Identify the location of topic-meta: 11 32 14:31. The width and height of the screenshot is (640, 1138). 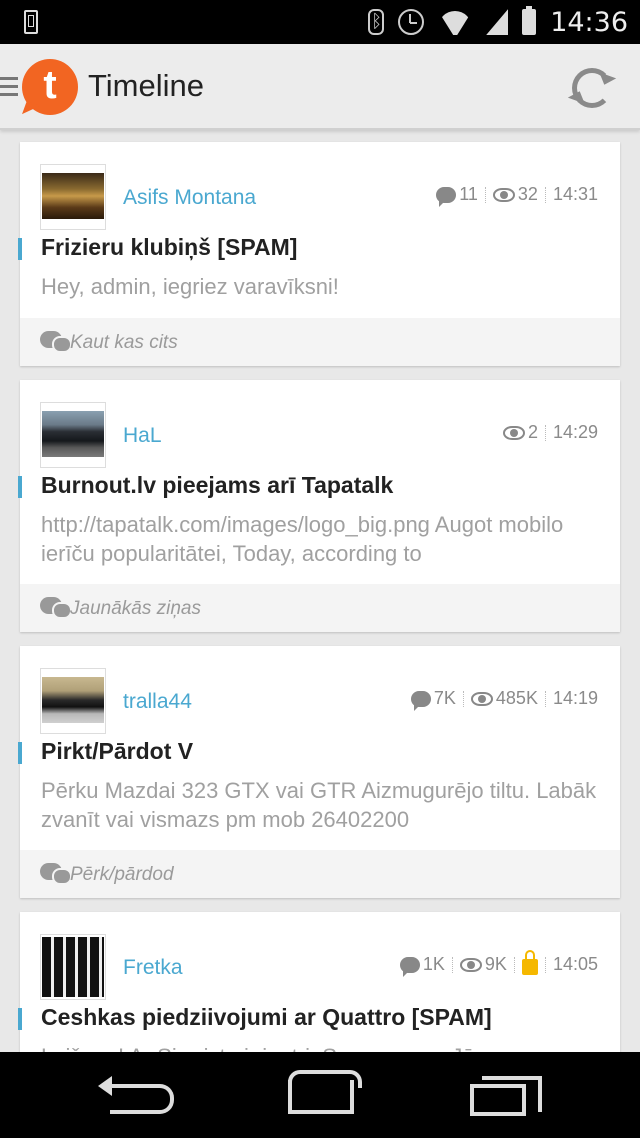
(517, 195).